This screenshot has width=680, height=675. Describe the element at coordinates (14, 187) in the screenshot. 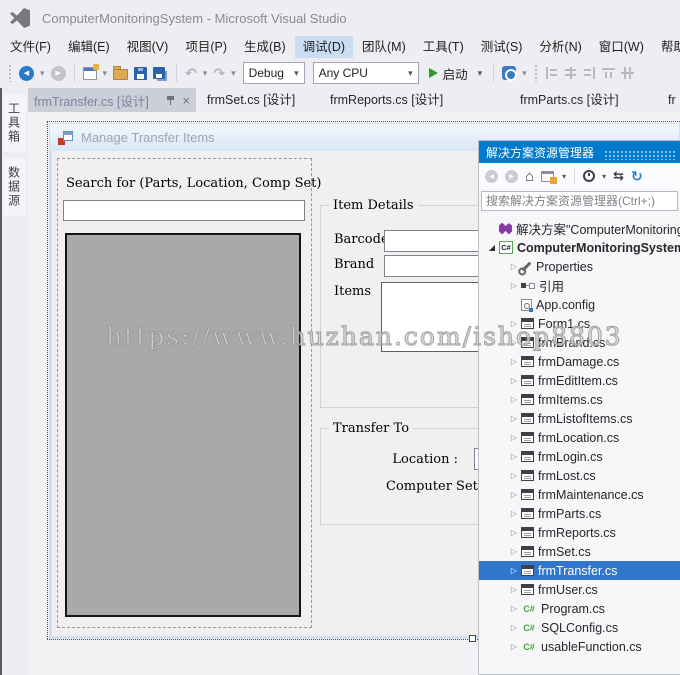

I see `sidebar-tab-datasources: 数据源` at that location.